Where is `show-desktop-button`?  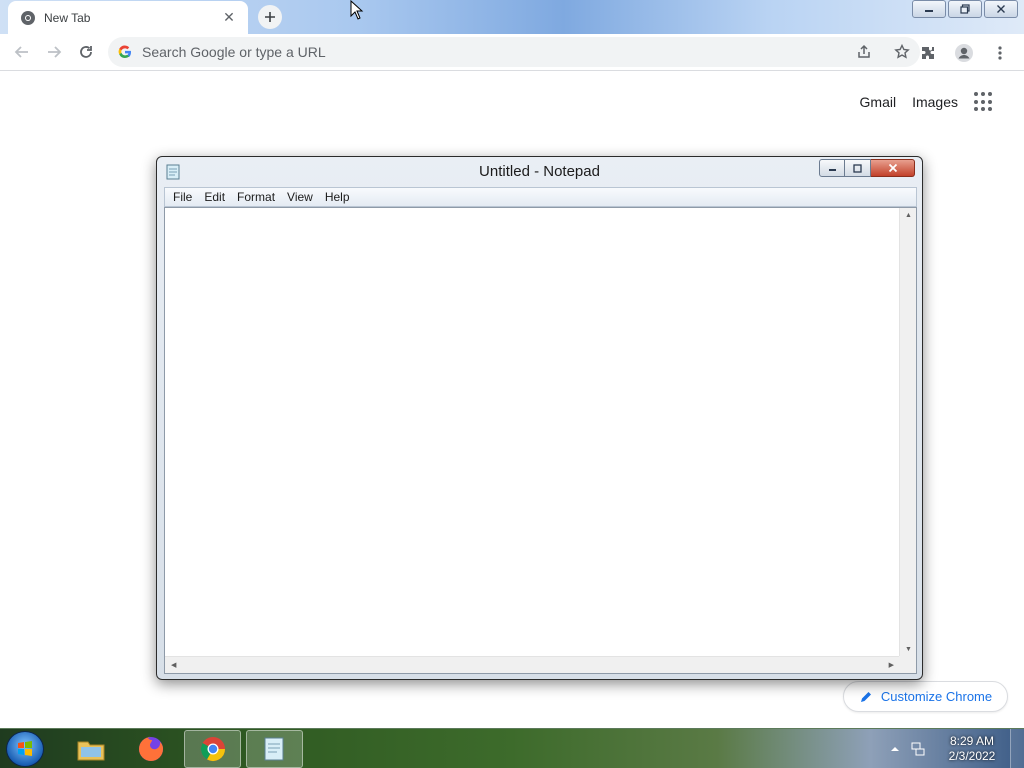 show-desktop-button is located at coordinates (1017, 748).